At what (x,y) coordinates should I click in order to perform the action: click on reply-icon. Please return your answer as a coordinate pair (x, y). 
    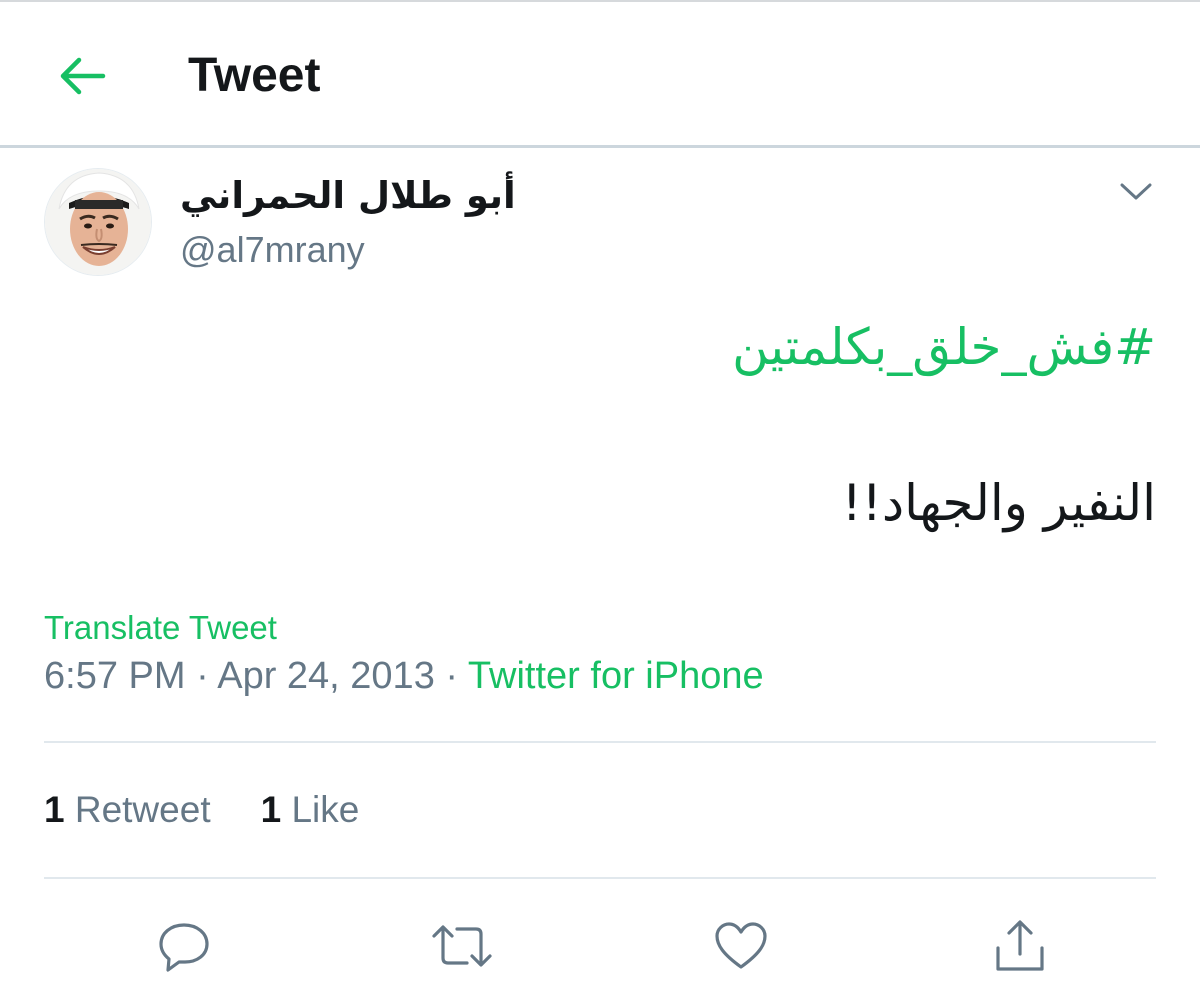
    Looking at the image, I should click on (184, 947).